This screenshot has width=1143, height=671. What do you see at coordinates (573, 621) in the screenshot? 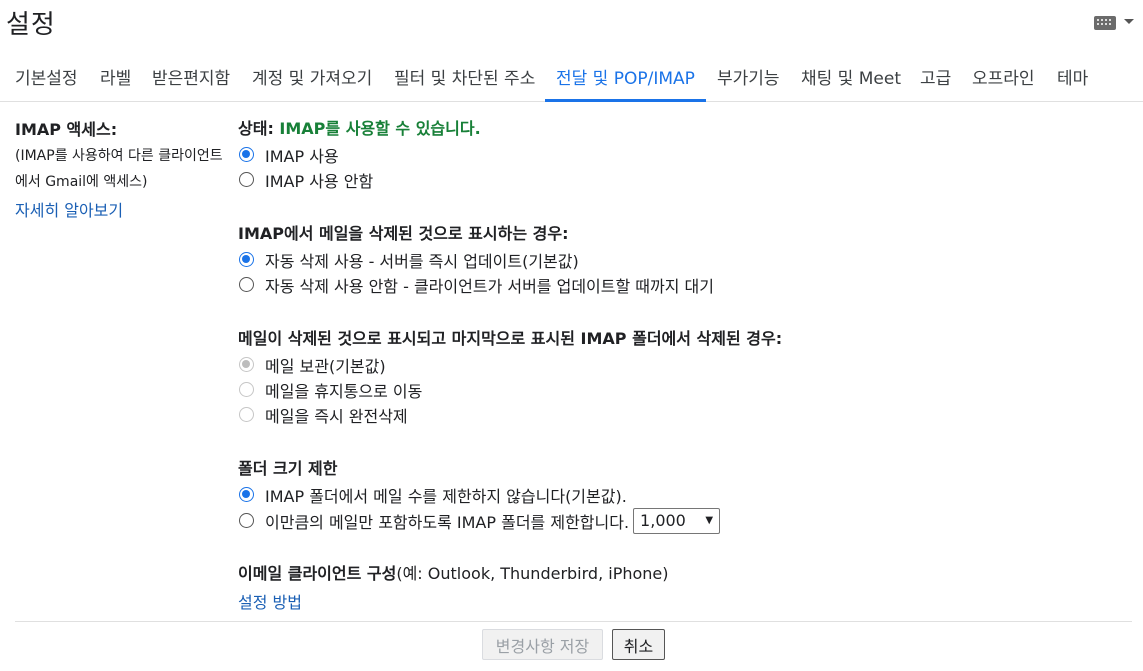
I see `footer-divider` at bounding box center [573, 621].